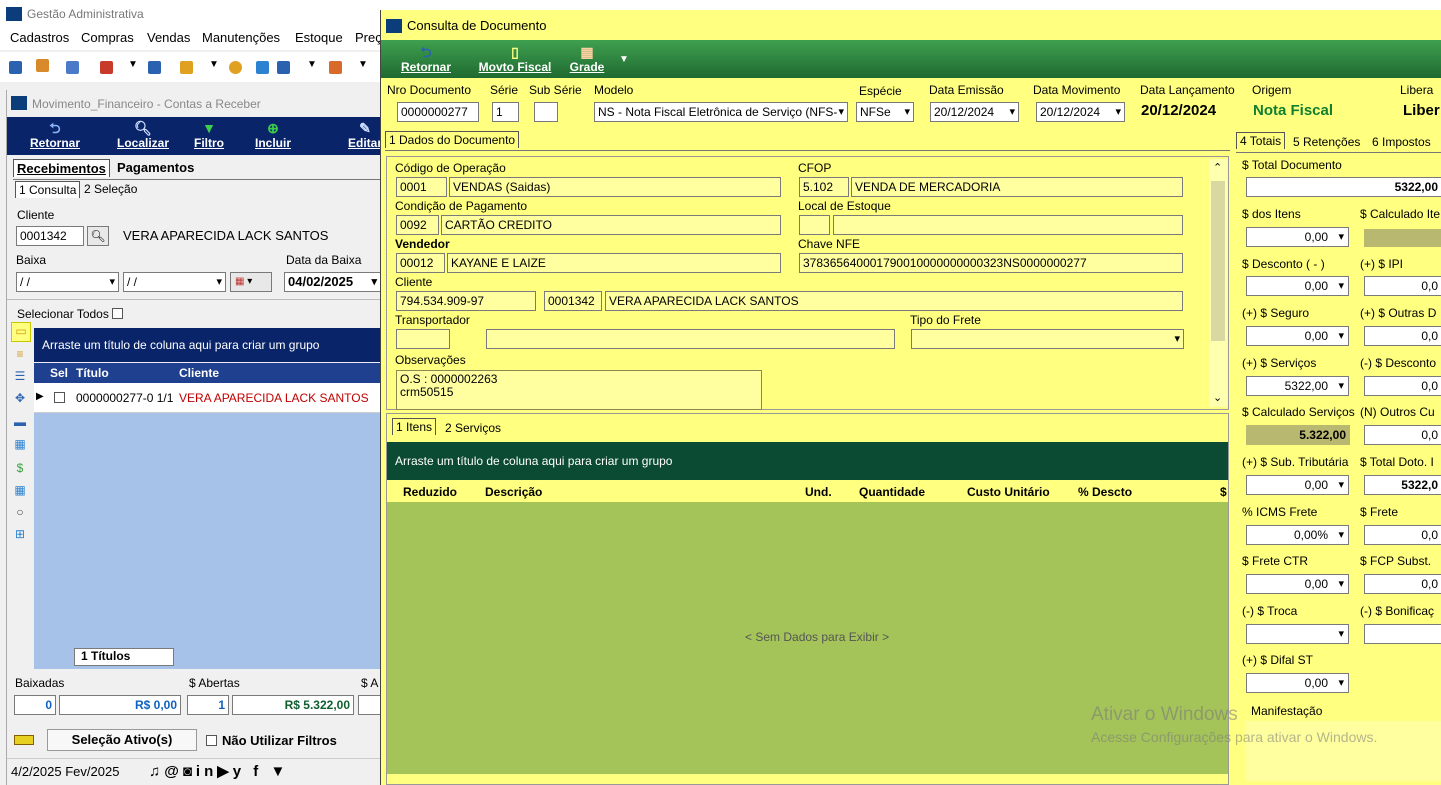 This screenshot has width=1441, height=785. What do you see at coordinates (59, 373) in the screenshot?
I see `header-sel: Sel` at bounding box center [59, 373].